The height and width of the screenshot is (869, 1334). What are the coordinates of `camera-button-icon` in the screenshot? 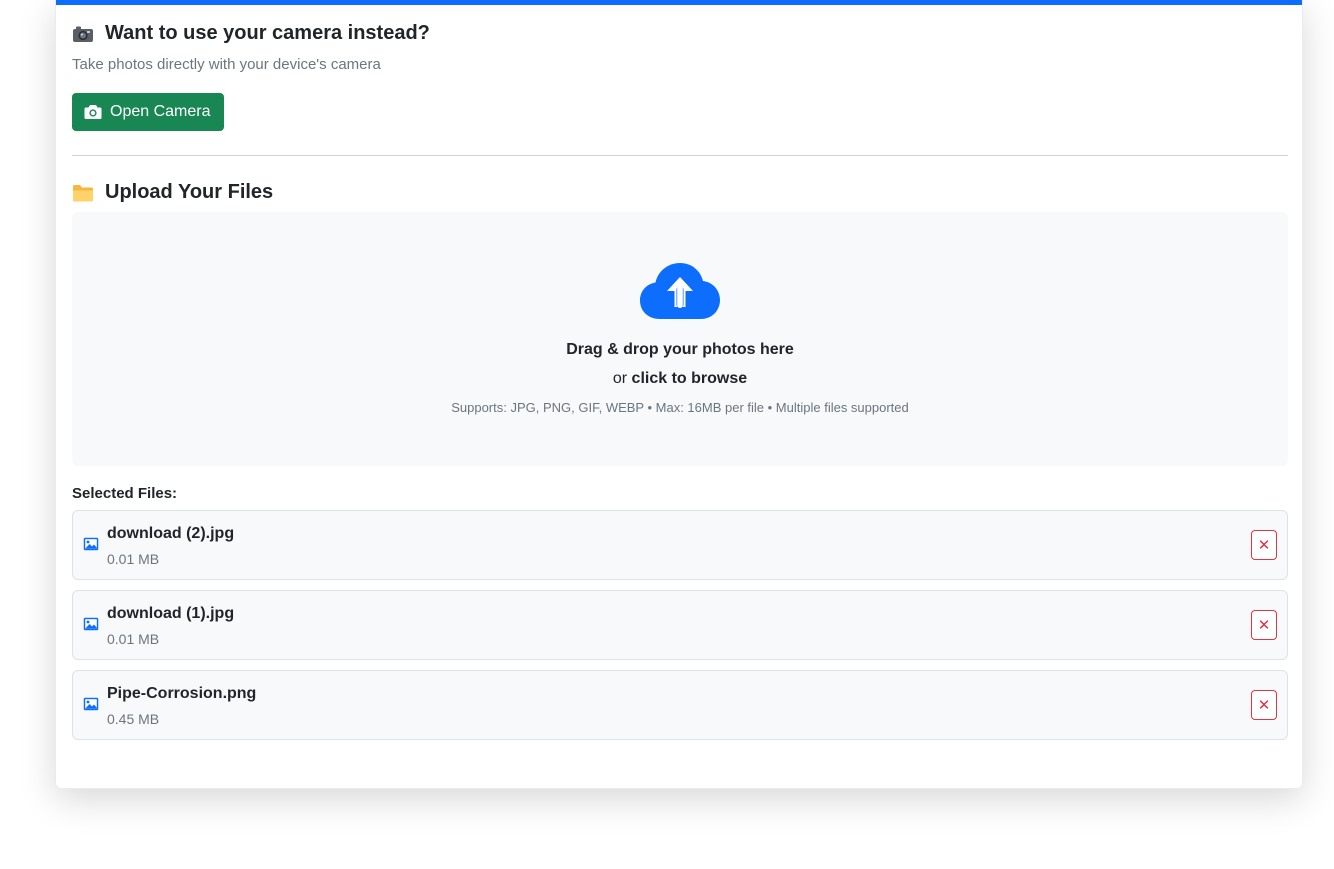 It's located at (93, 112).